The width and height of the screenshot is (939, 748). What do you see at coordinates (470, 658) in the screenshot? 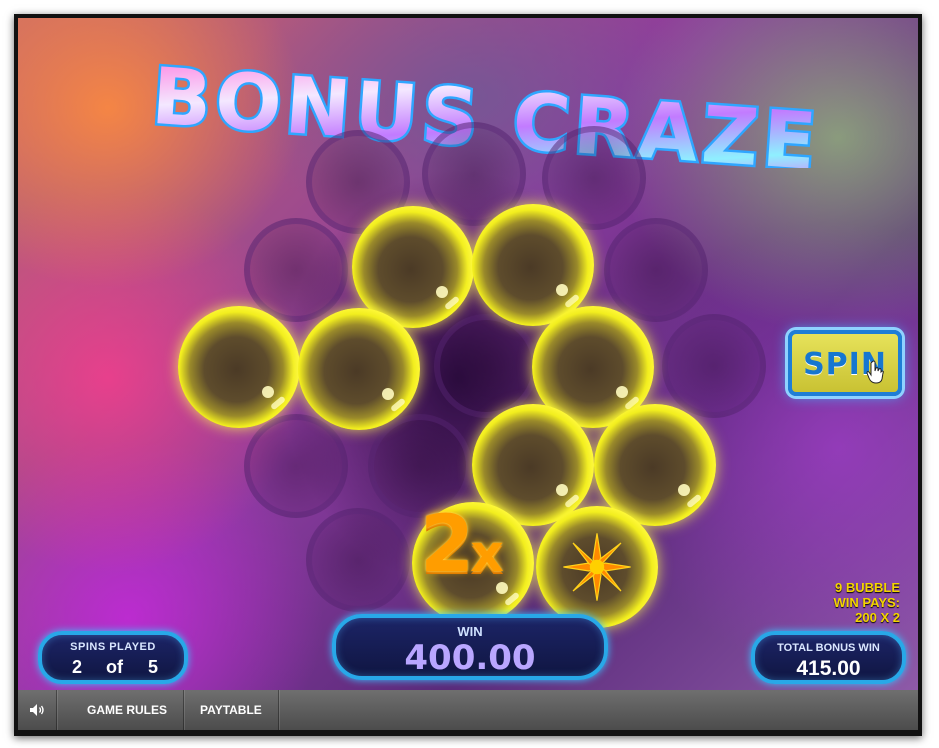
I see `win-amount: 400.00` at bounding box center [470, 658].